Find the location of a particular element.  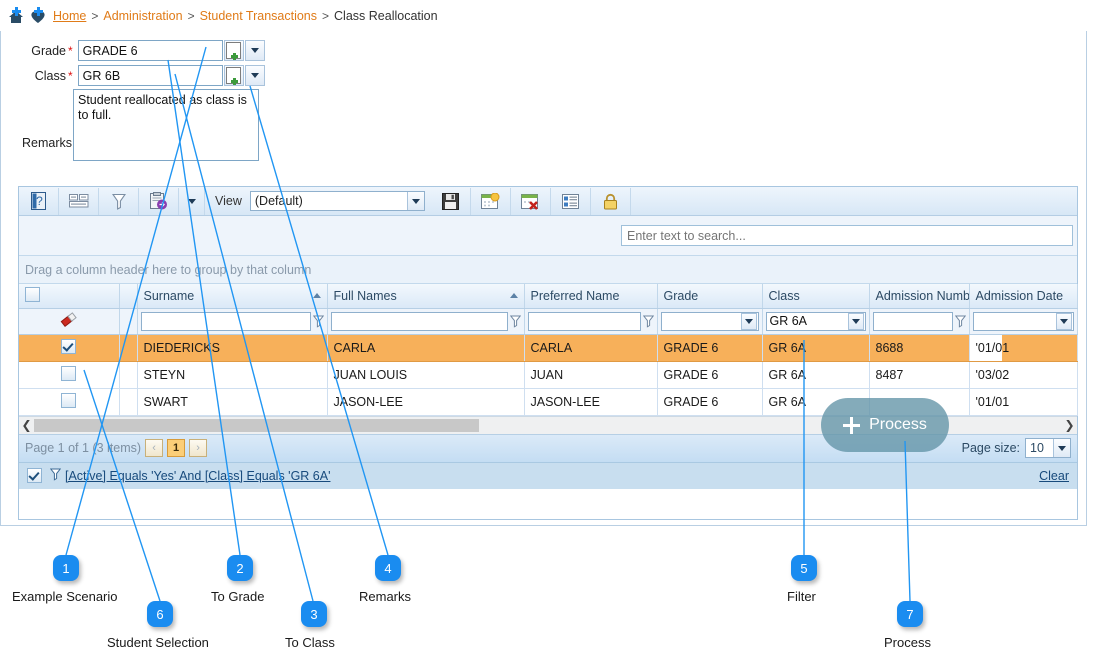

filter-grade-arrow is located at coordinates (748, 321).